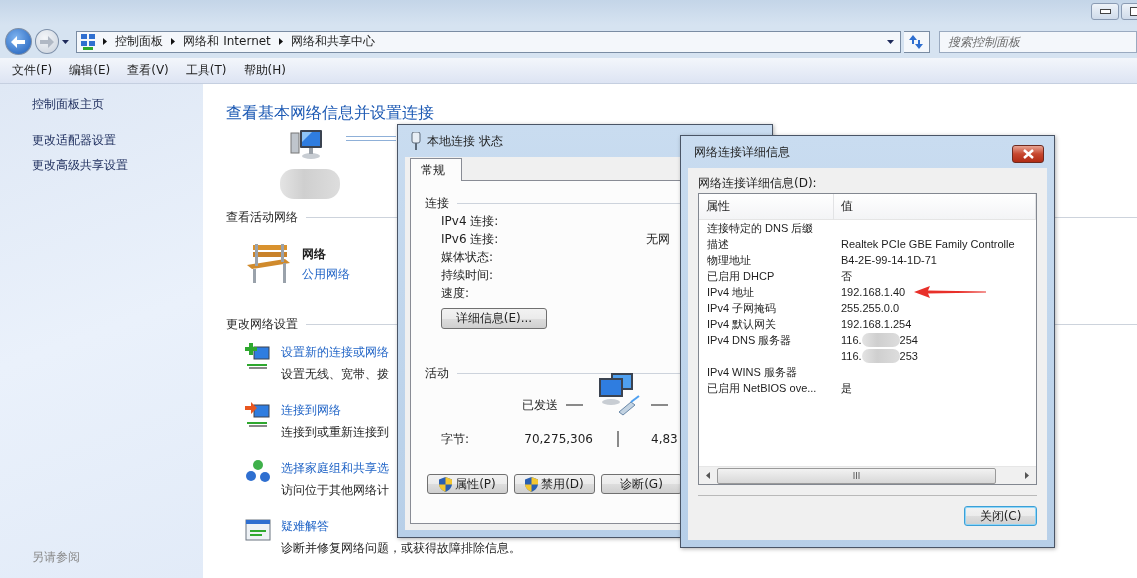 This screenshot has height=578, width=1137. I want to click on menu-item: 查看(V), so click(148, 70).